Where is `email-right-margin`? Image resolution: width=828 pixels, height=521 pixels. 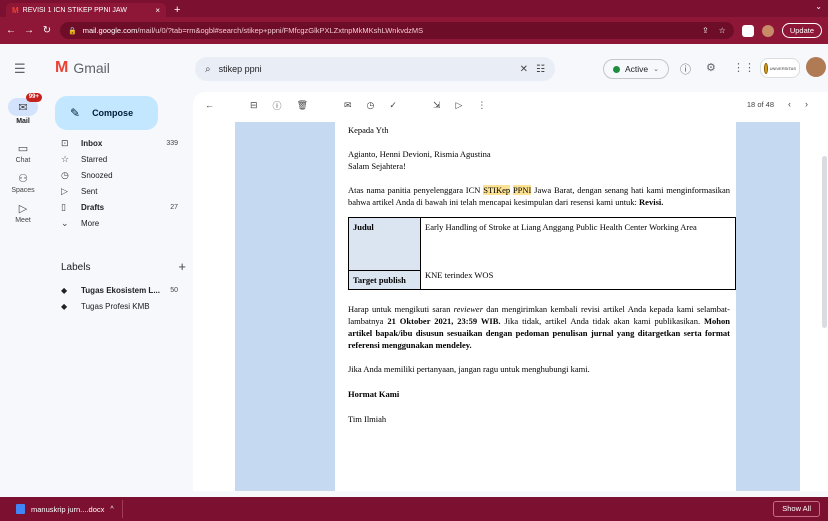
email-right-margin is located at coordinates (768, 306).